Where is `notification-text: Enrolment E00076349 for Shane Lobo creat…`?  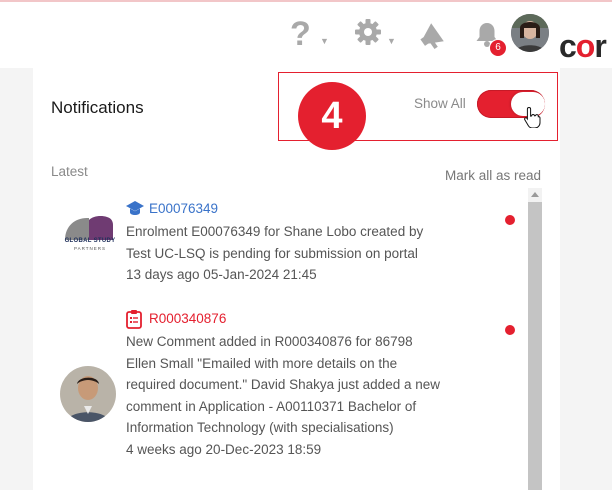 notification-text: Enrolment E00076349 for Shane Lobo creat… is located at coordinates (275, 242).